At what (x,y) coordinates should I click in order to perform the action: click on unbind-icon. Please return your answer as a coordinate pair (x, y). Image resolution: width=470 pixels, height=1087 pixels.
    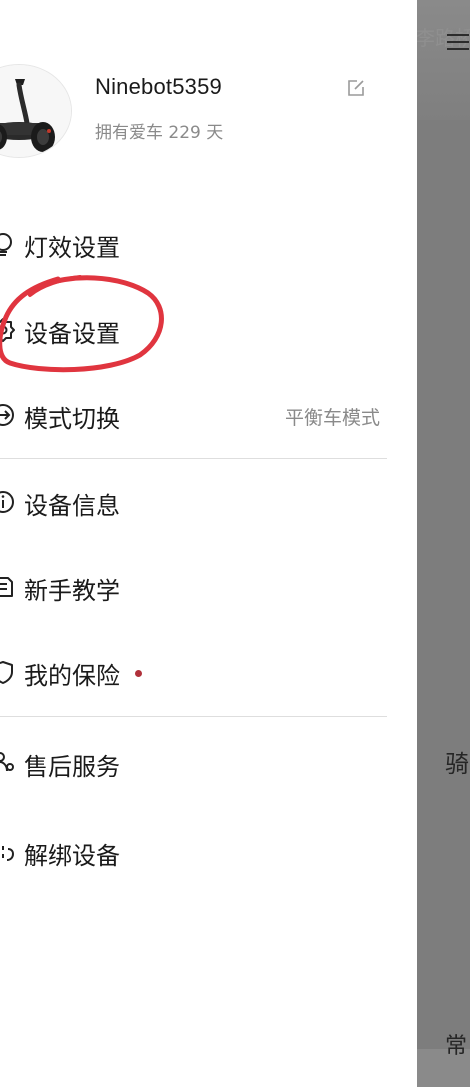
    Looking at the image, I should click on (8, 852).